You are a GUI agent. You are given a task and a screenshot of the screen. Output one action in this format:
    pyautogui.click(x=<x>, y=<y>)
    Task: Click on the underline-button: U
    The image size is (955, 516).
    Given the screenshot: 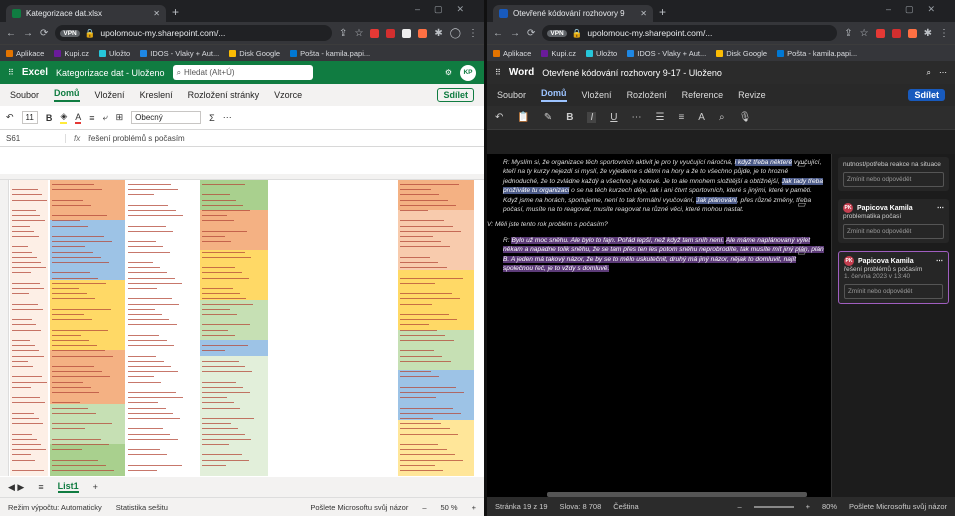 What is the action you would take?
    pyautogui.click(x=613, y=117)
    